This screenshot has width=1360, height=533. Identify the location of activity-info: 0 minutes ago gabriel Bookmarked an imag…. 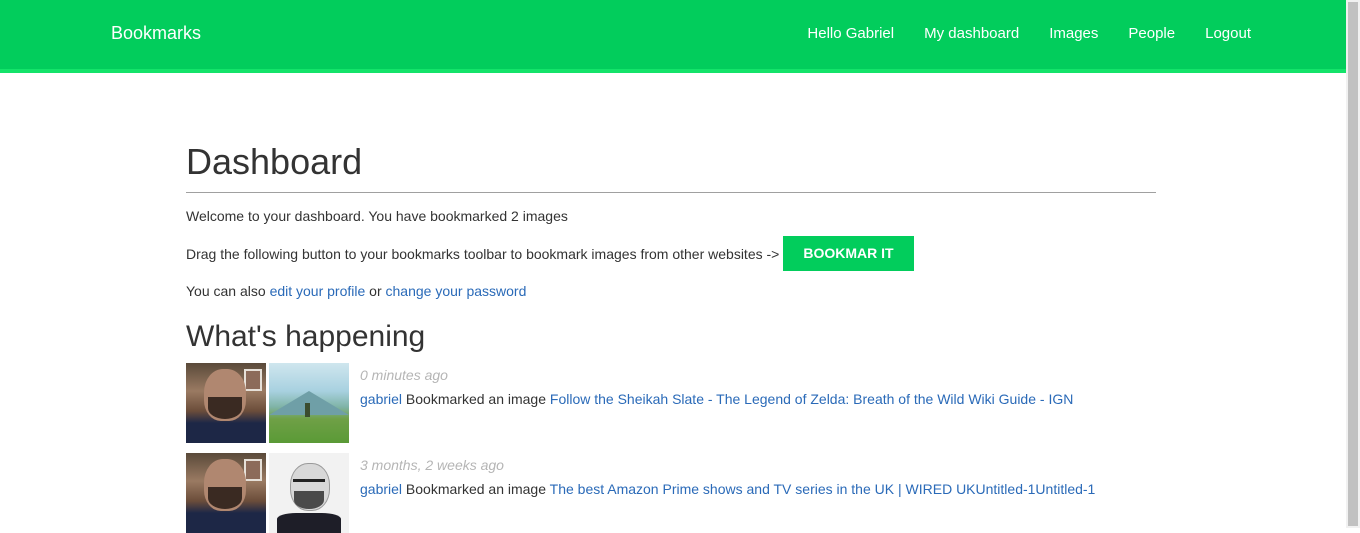
(716, 403).